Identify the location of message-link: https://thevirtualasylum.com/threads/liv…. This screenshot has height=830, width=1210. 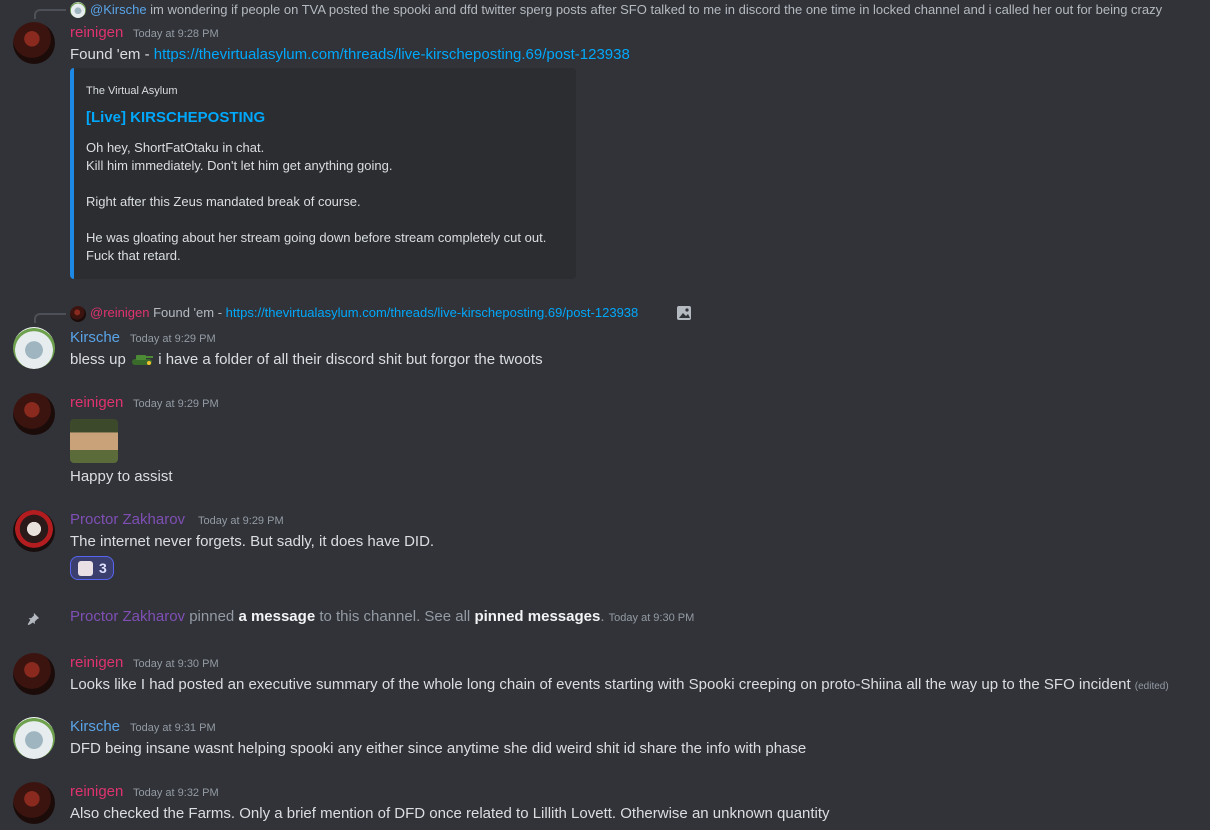
(392, 54).